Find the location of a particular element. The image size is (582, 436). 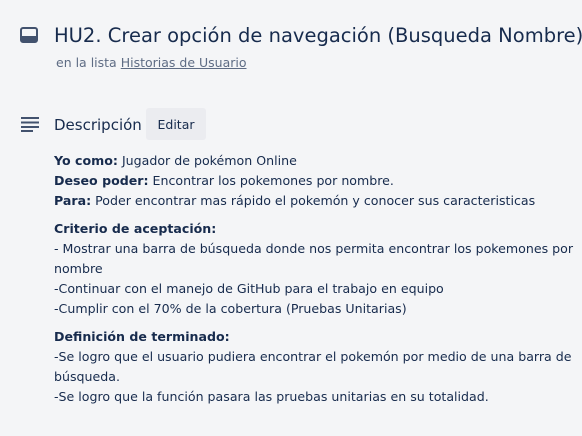

criterio-heading: Criterio de aceptación: is located at coordinates (314, 229).